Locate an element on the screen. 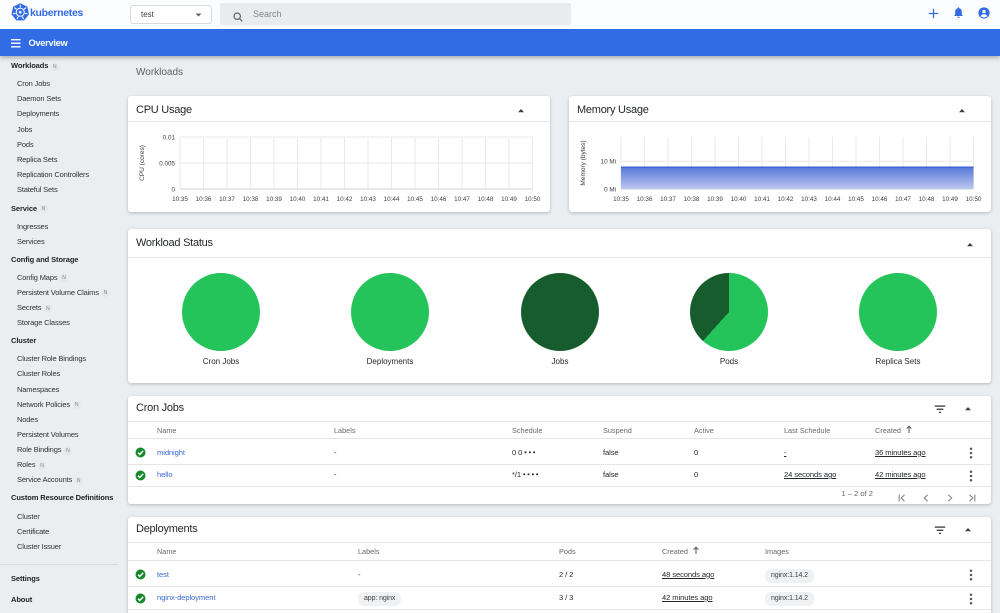 This screenshot has width=1000, height=613. svg-text: 10 Mi is located at coordinates (608, 162).